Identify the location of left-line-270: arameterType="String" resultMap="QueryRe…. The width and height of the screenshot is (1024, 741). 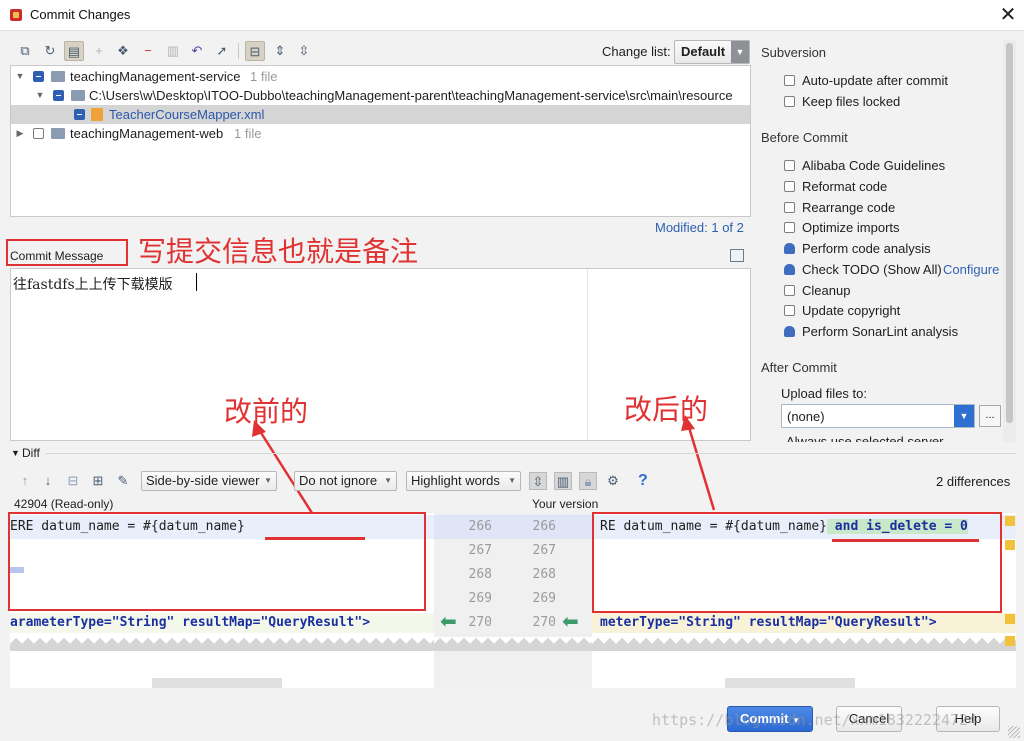
(190, 622).